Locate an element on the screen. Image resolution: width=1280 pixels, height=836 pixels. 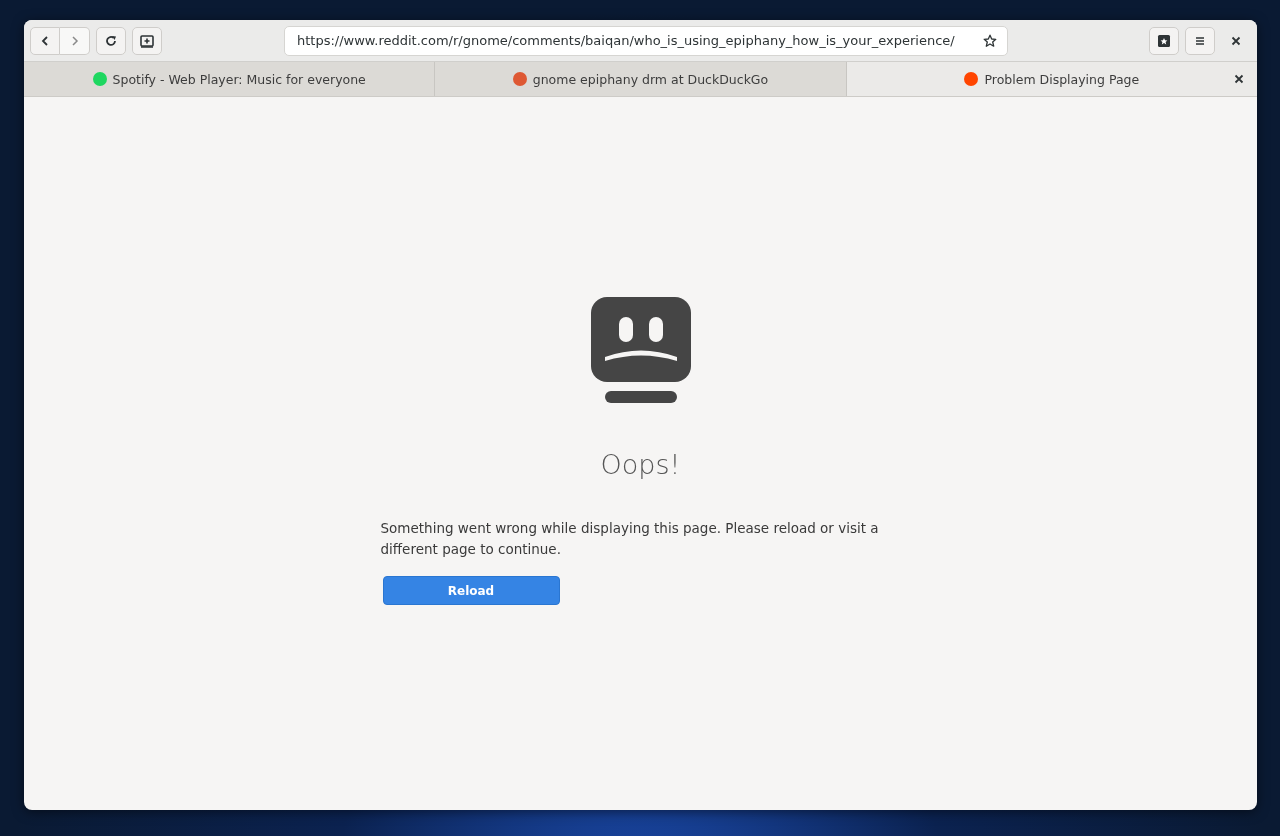
error-heading: Oops! is located at coordinates (640, 464).